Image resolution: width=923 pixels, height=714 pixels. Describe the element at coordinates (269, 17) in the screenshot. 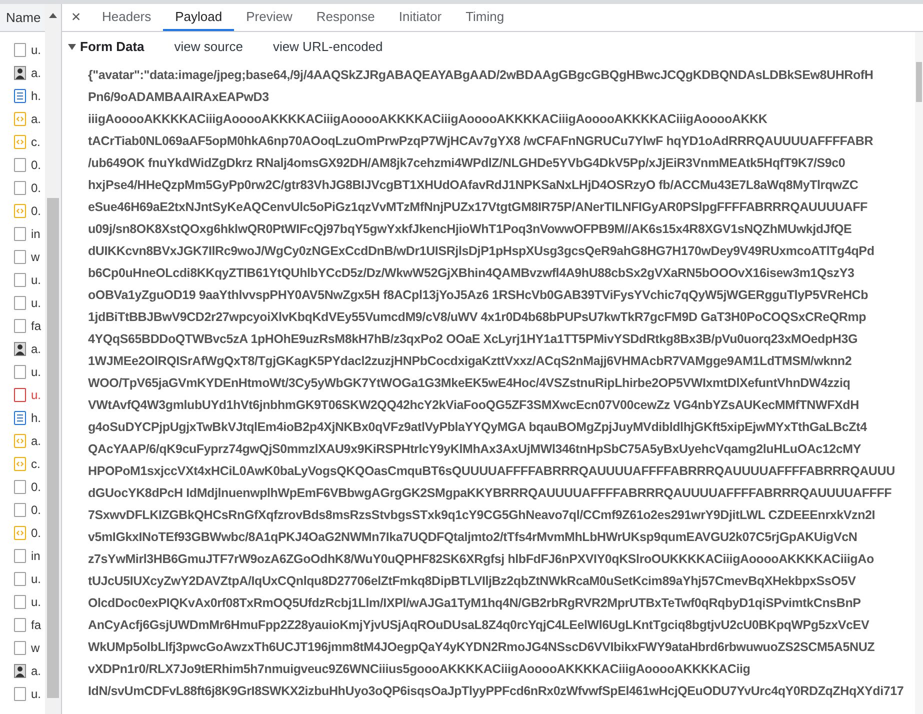

I see `tab: Preview` at that location.